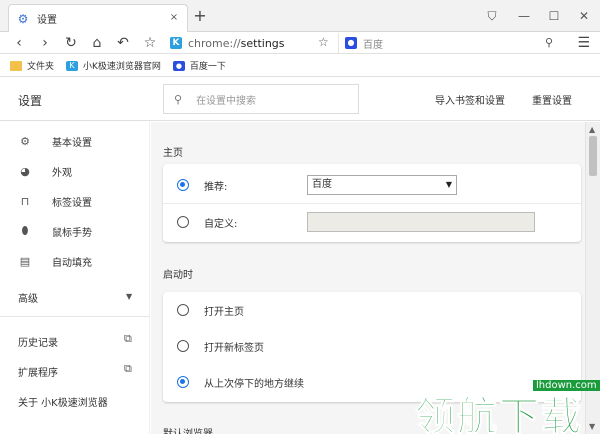 The height and width of the screenshot is (434, 600). What do you see at coordinates (372, 346) in the screenshot?
I see `startup-option-newtab: 打开新标签页` at bounding box center [372, 346].